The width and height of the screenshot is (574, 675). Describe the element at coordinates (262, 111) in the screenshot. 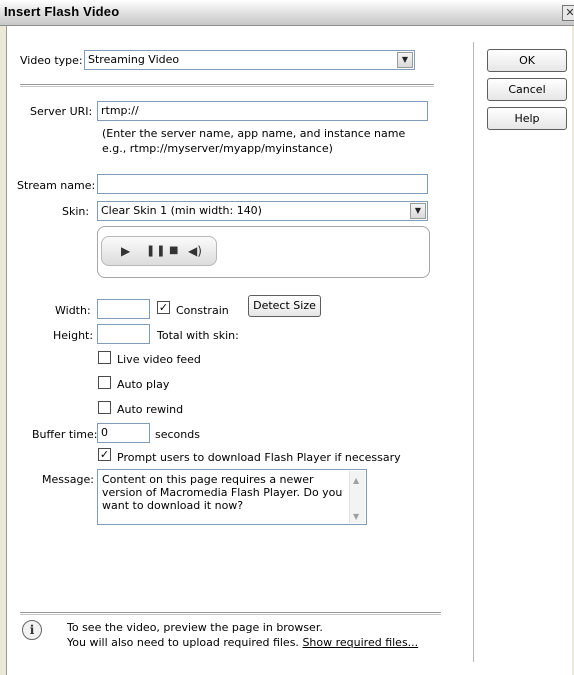

I see `server-uri-input: rtmp://` at that location.